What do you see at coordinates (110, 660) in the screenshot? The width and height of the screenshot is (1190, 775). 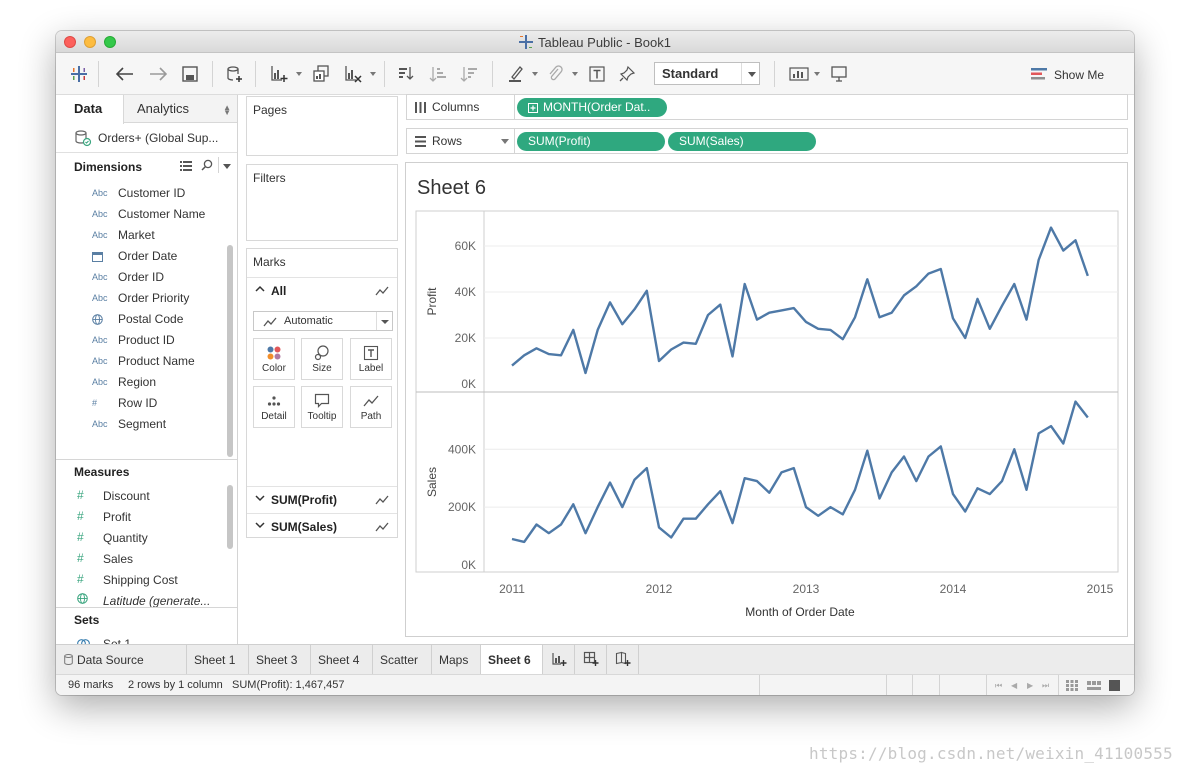 I see `tab-data-source-label: Data Source` at bounding box center [110, 660].